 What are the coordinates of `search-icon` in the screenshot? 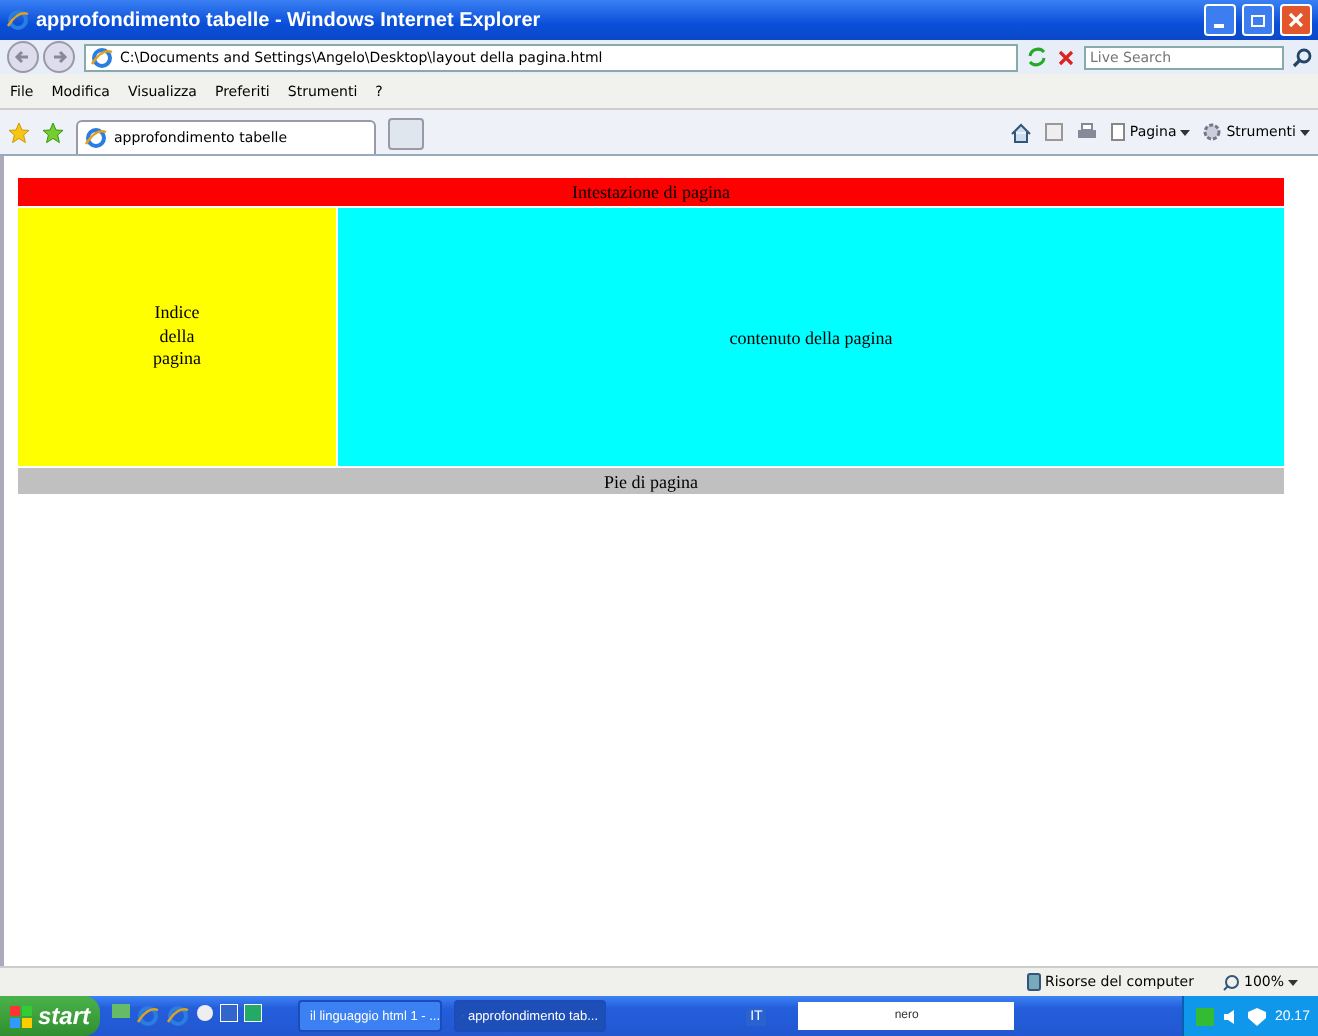 It's located at (1302, 57).